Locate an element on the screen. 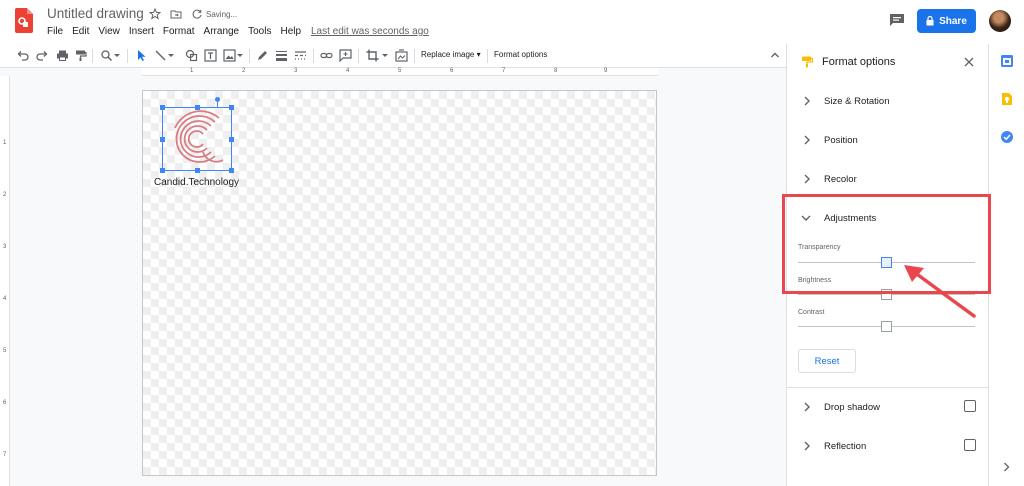  transparency-slider-thumb is located at coordinates (886, 262).